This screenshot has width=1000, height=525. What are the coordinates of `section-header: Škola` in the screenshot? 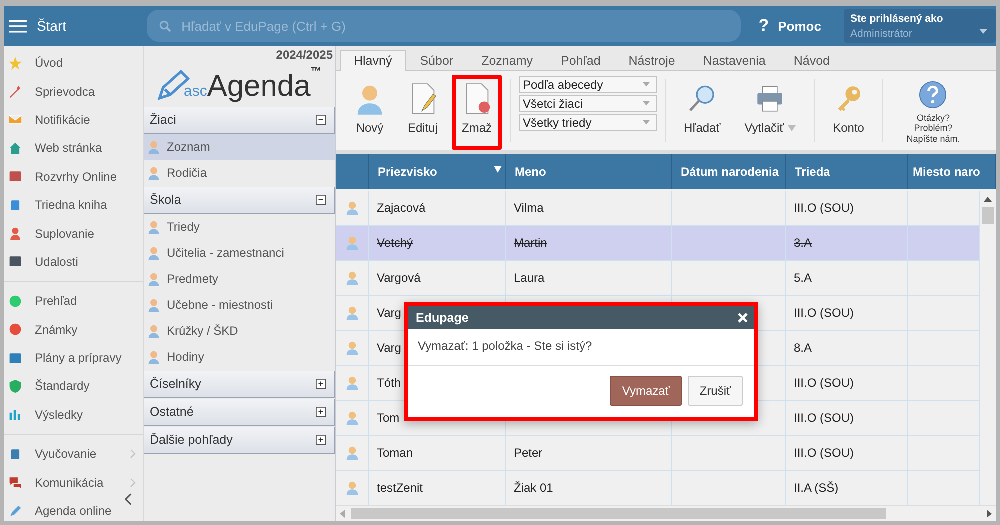 It's located at (239, 200).